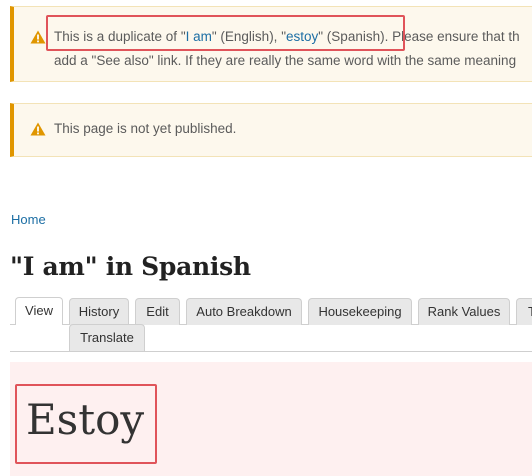 This screenshot has height=476, width=532. I want to click on unpublished-text: This page is not yet published., so click(145, 128).